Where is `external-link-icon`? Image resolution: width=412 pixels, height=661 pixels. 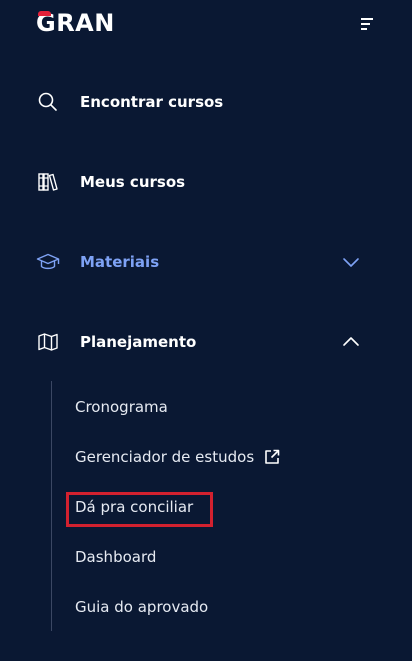
external-link-icon is located at coordinates (272, 457).